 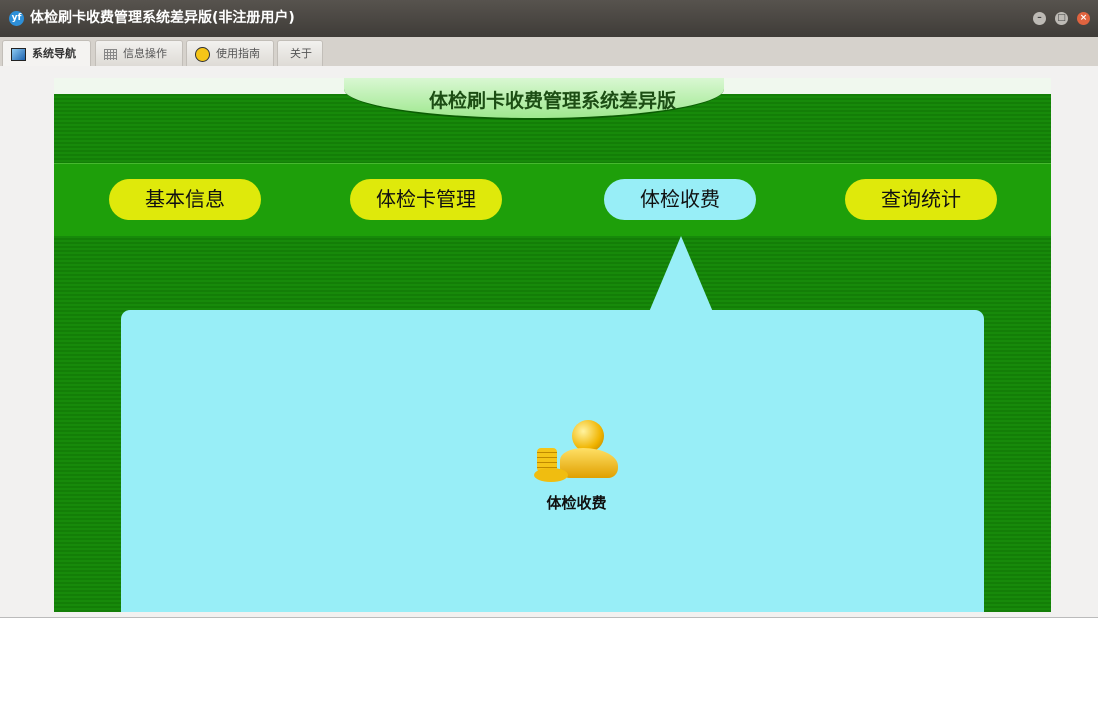 I want to click on tab-user-guide: 使用指南, so click(x=230, y=53).